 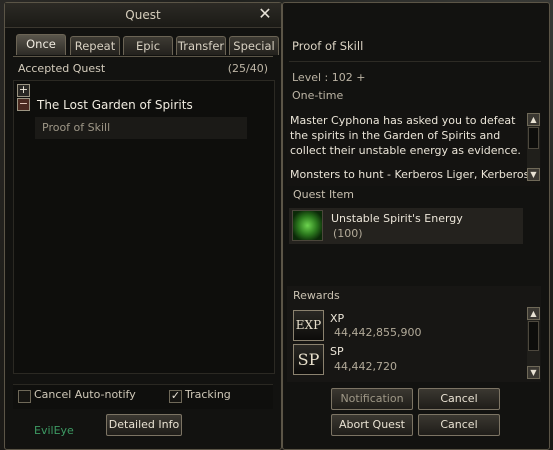 I want to click on tracking-label: Tracking, so click(x=208, y=394).